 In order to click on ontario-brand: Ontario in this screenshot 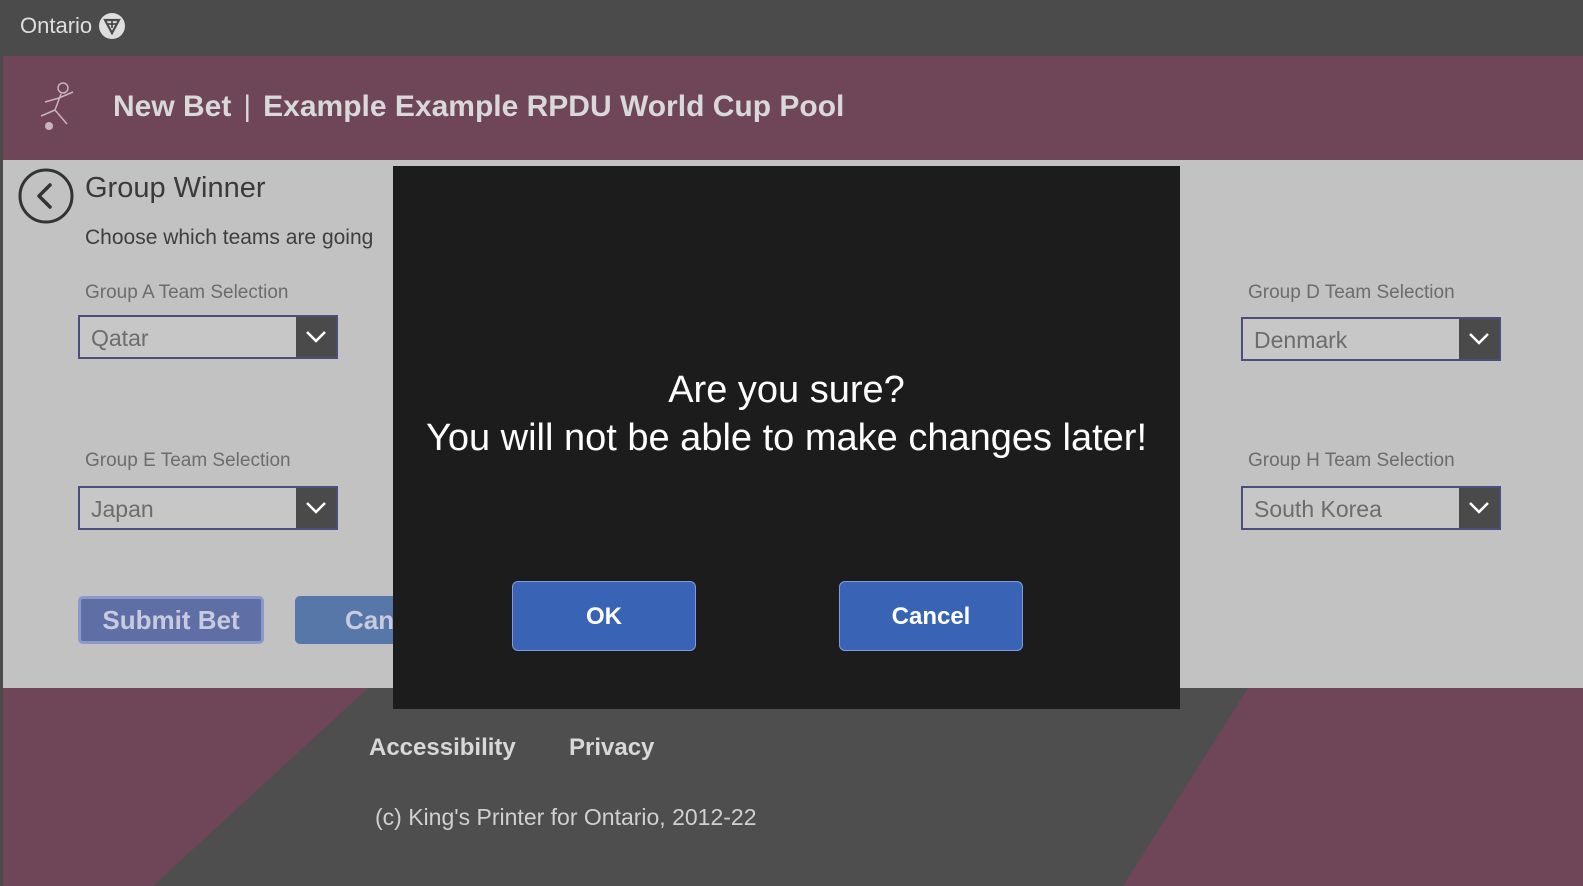, I will do `click(73, 26)`.